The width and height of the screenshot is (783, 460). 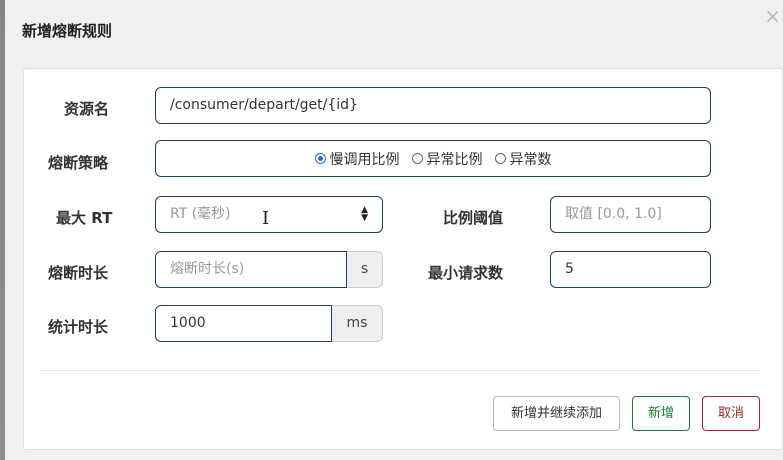 What do you see at coordinates (630, 269) in the screenshot?
I see `min-requests-input: 5` at bounding box center [630, 269].